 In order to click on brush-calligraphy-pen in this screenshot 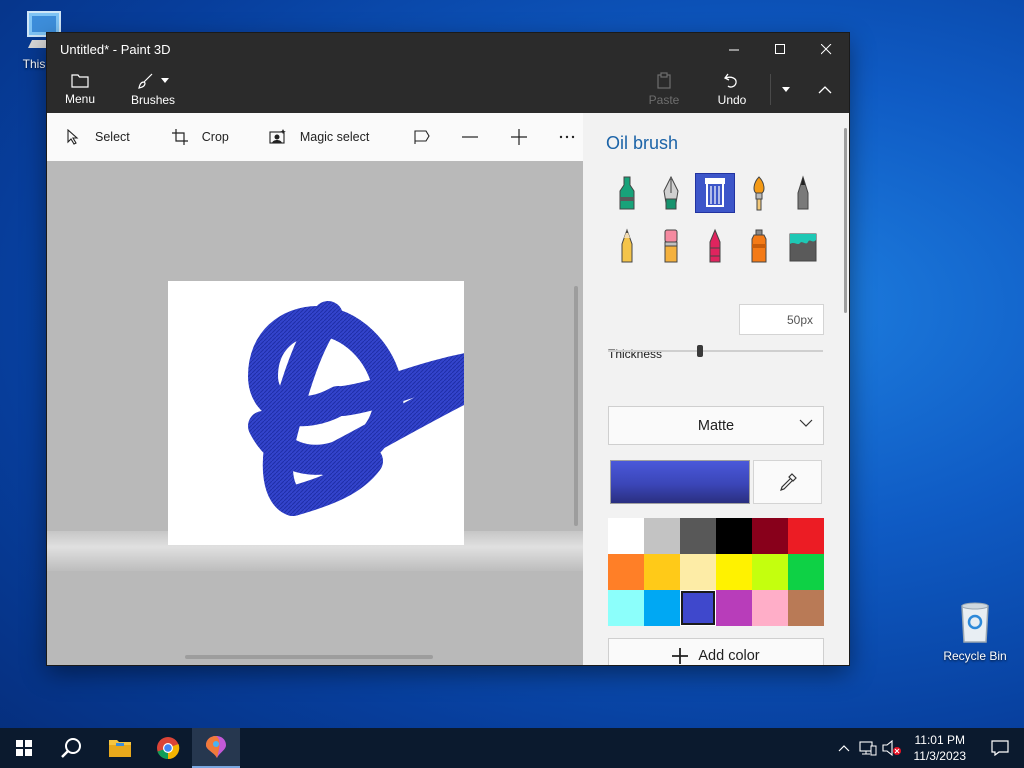, I will do `click(671, 193)`.